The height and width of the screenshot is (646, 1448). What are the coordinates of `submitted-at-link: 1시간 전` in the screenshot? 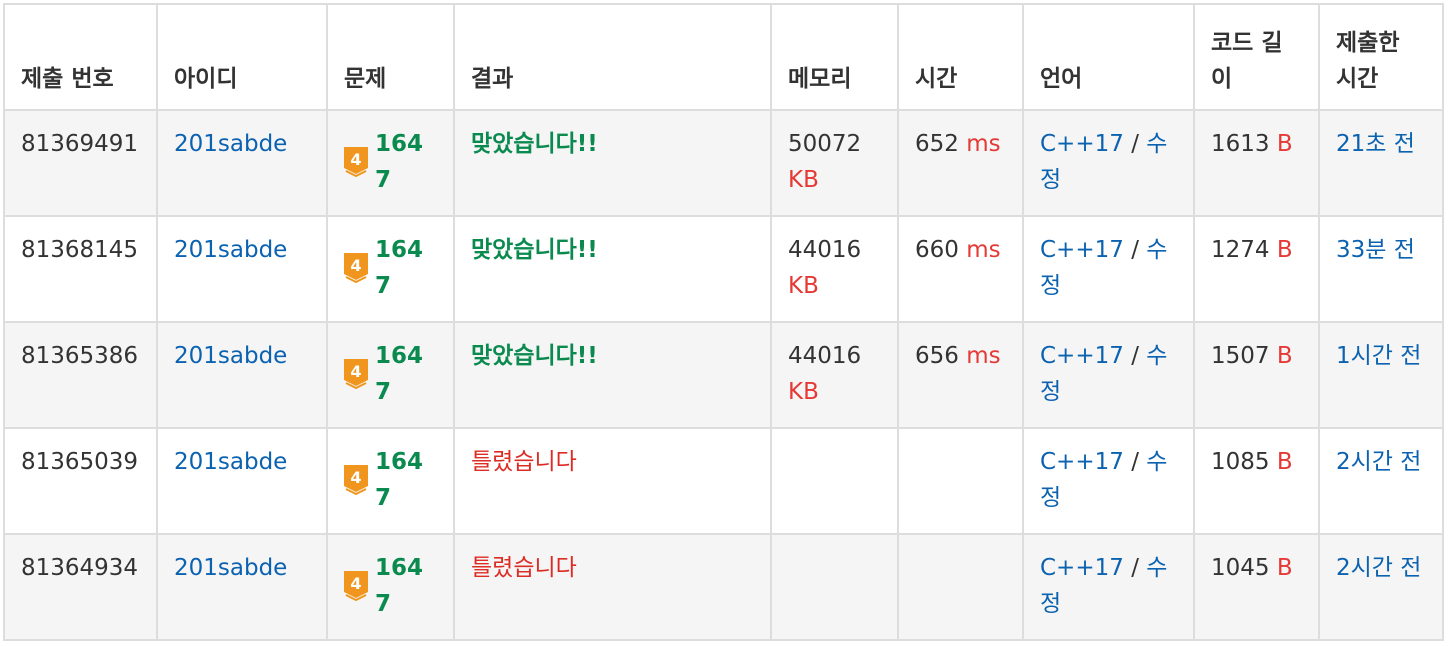 It's located at (1378, 356).